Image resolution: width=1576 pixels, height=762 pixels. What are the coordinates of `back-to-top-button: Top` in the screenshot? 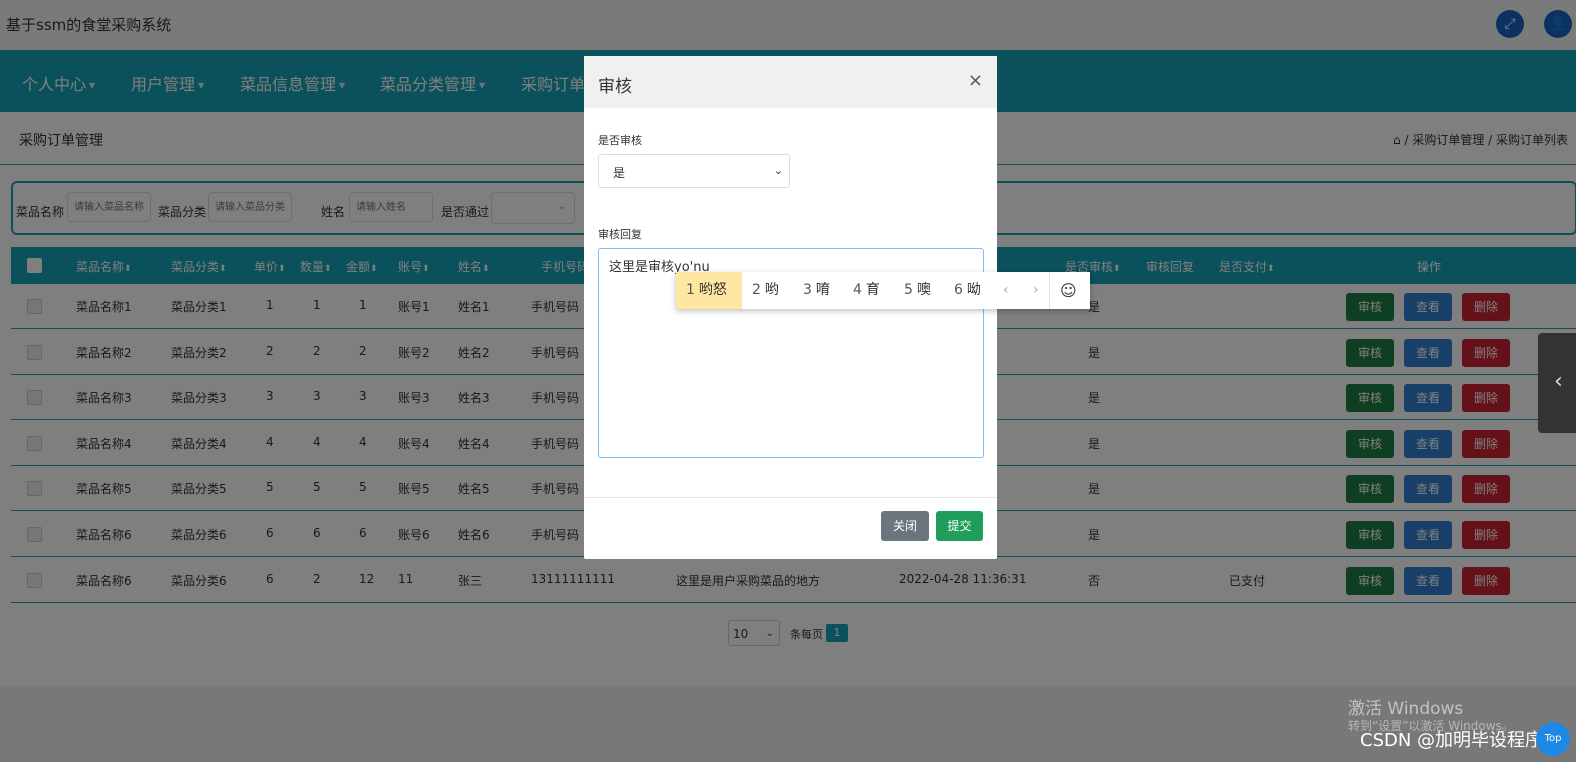 It's located at (1553, 739).